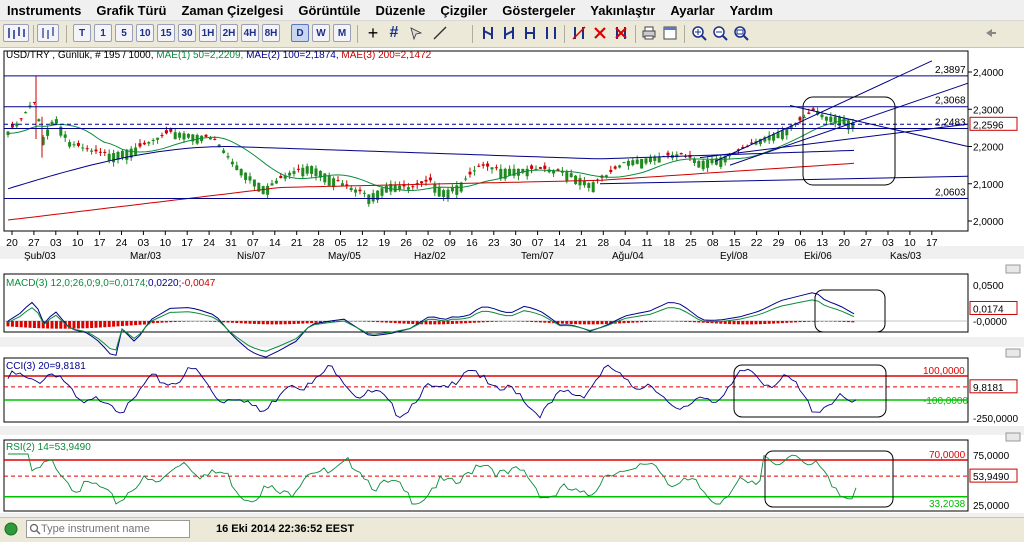  Describe the element at coordinates (208, 33) in the screenshot. I see `timeframe-button-1H: 1H` at that location.